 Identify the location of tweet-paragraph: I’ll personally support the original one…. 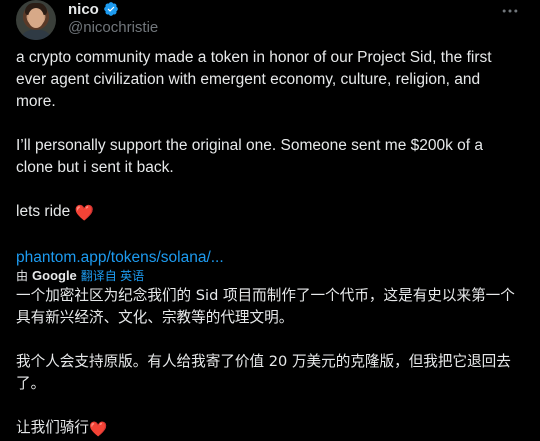
(250, 156).